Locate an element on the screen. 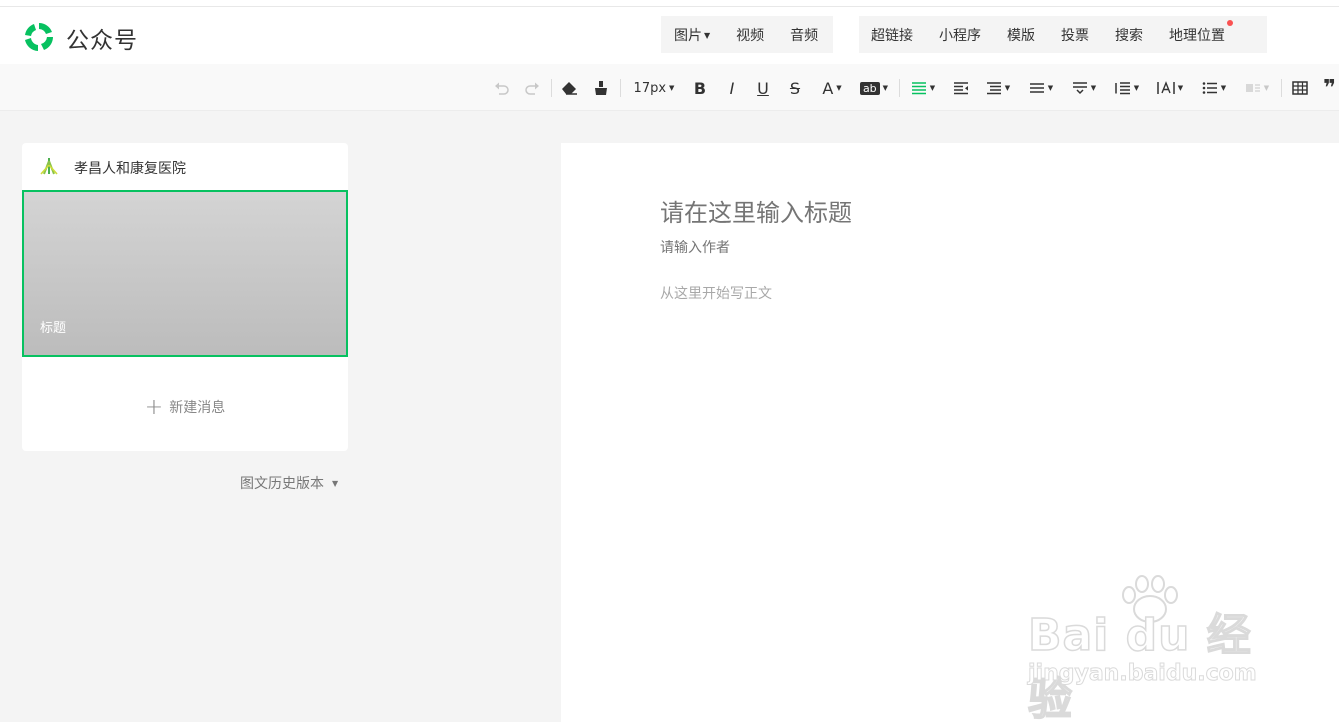  align-icon: ▼ is located at coordinates (998, 88).